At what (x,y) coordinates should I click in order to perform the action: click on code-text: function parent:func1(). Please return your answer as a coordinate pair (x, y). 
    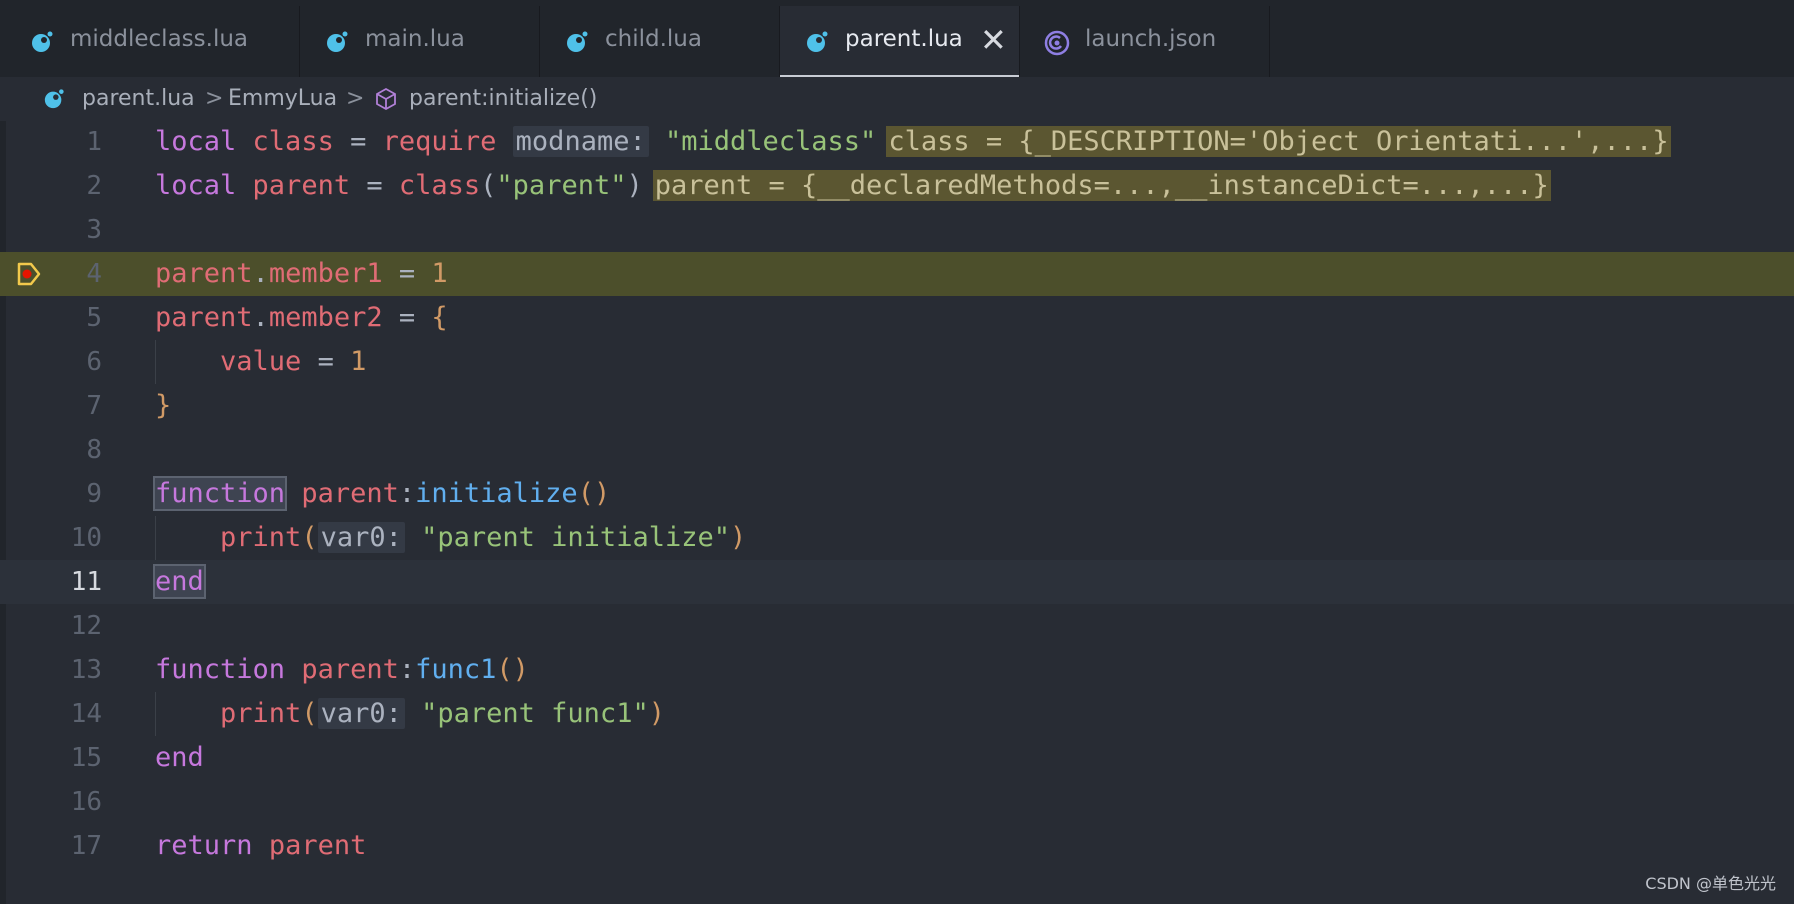
    Looking at the image, I should click on (342, 669).